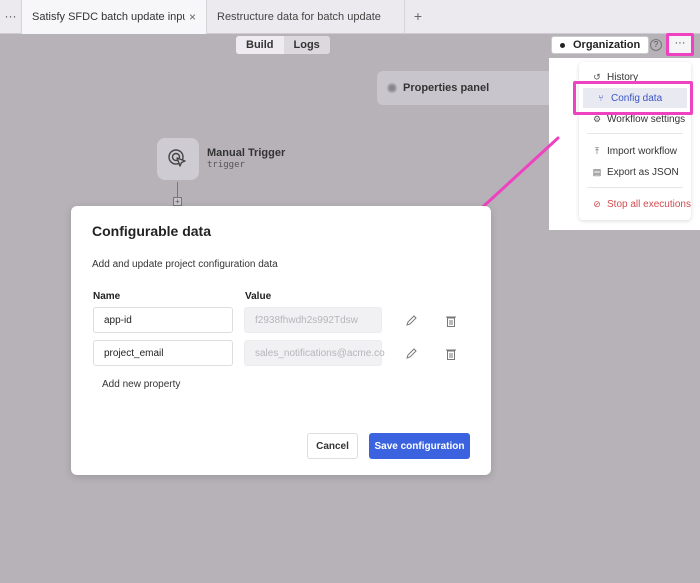 This screenshot has width=700, height=583. Describe the element at coordinates (226, 165) in the screenshot. I see `trigger-subtitle: trigger` at that location.